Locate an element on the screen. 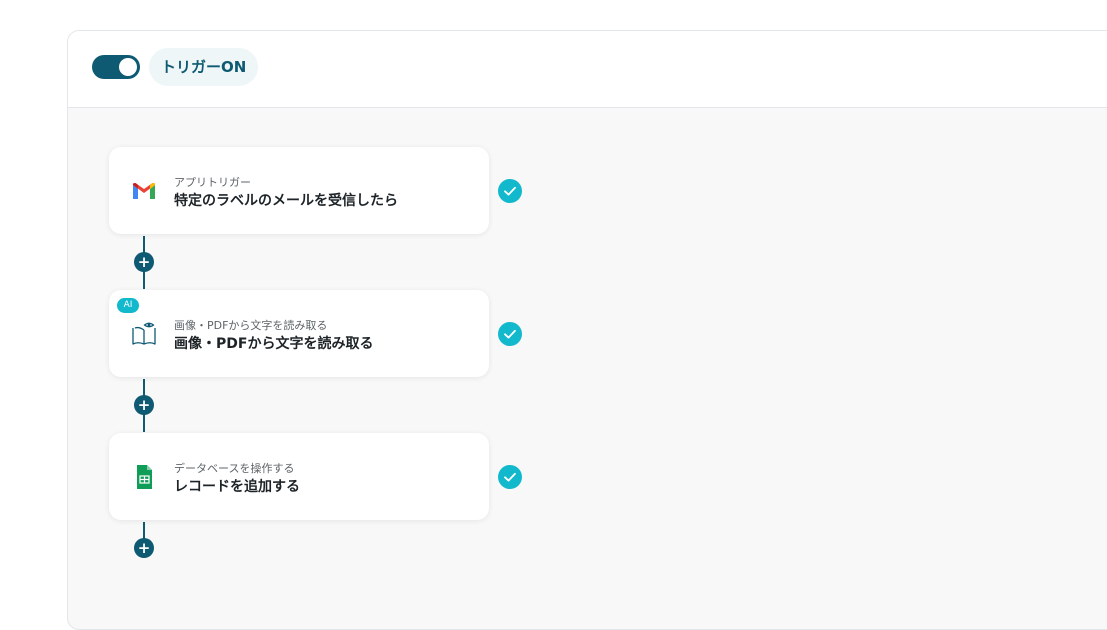  step-subtitle: アプリトリガー is located at coordinates (212, 182).